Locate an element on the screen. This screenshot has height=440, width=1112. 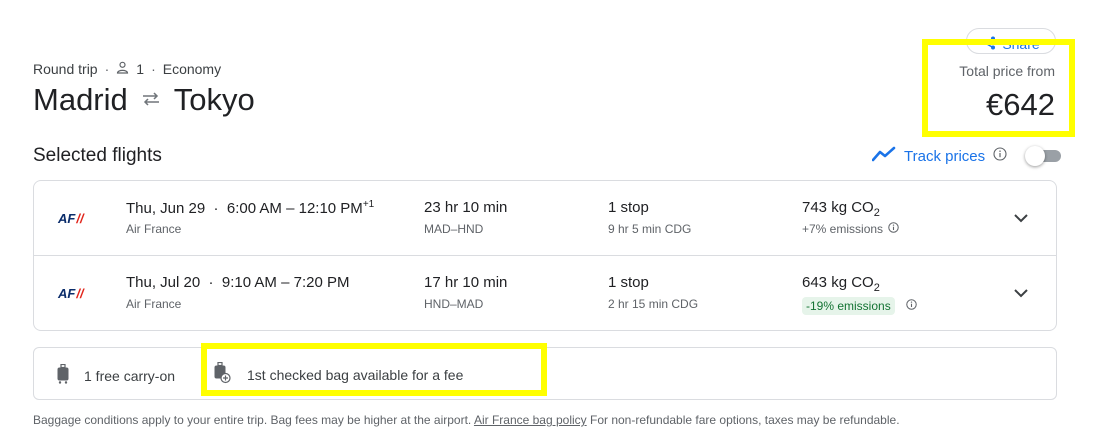
emissions-info: +7% emissions is located at coordinates (850, 229).